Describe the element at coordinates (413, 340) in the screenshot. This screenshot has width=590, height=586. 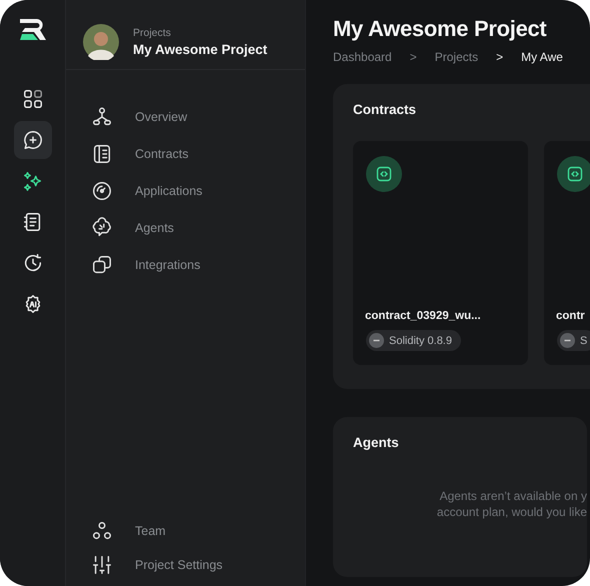
I see `language-tag: Solidity 0.8.9` at that location.